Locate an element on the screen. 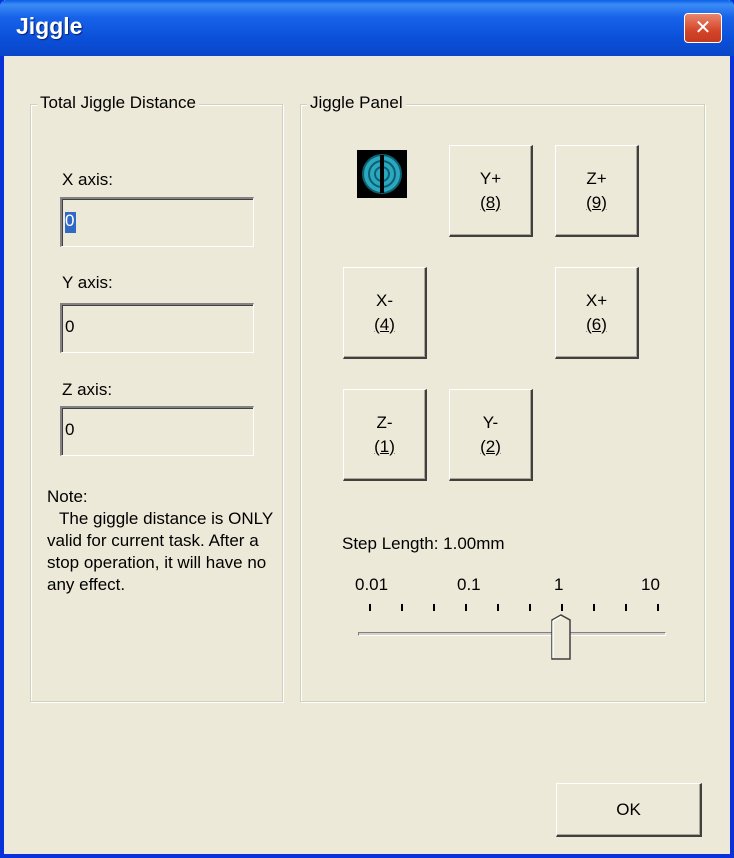 This screenshot has width=734, height=858. step-length-label: Step Length: 1.00mm is located at coordinates (423, 543).